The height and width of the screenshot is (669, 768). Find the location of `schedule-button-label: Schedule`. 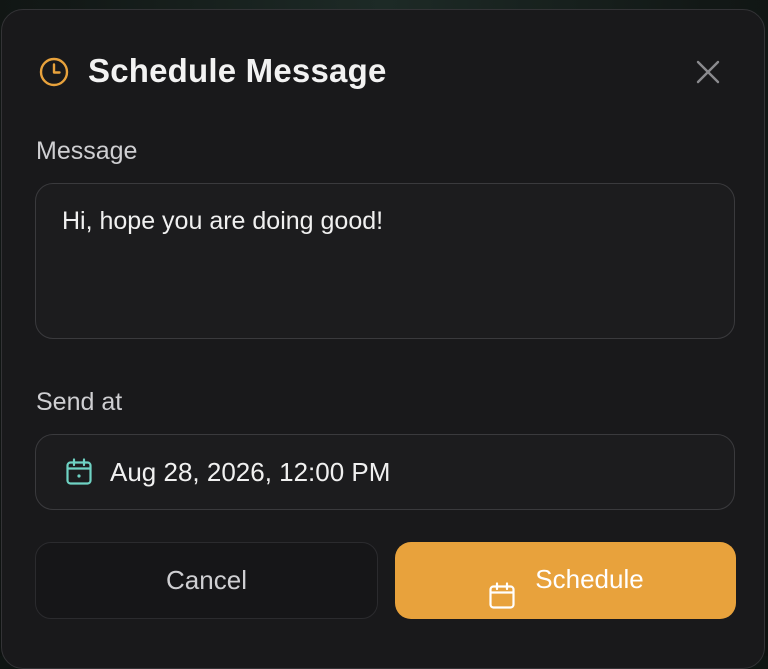

schedule-button-label: Schedule is located at coordinates (589, 579).